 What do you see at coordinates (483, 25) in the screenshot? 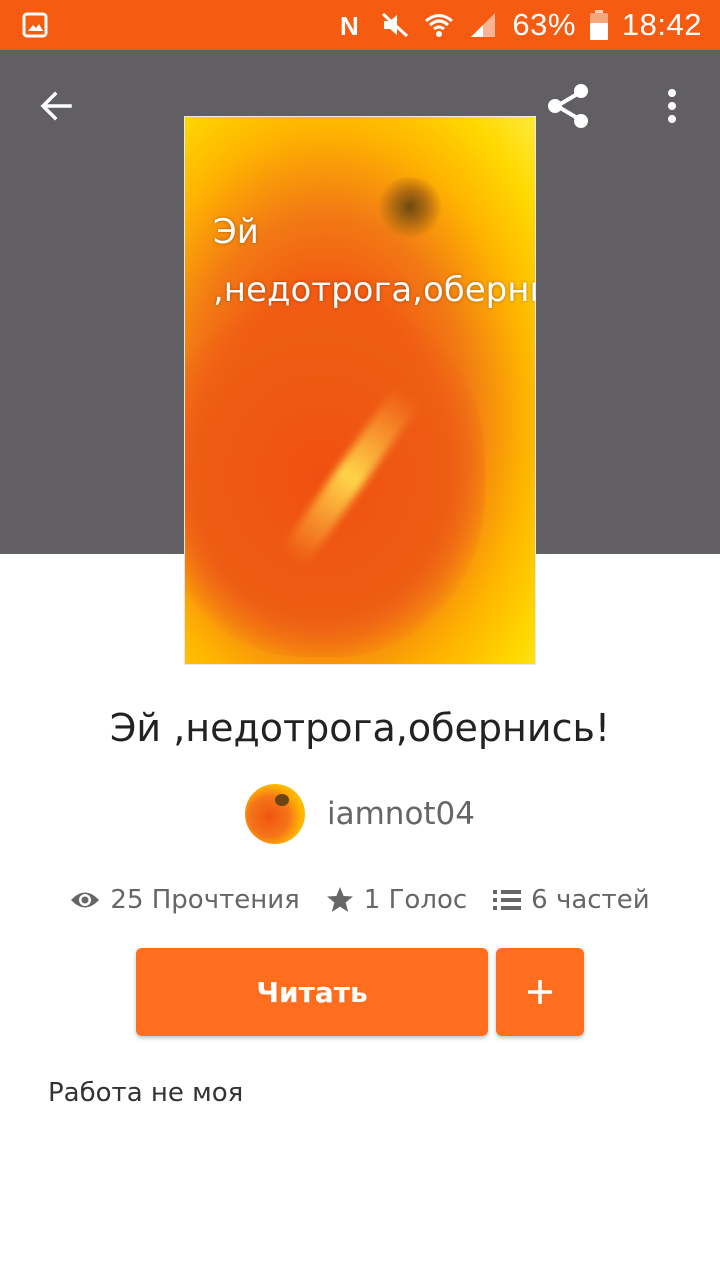
I see `signal-icon` at bounding box center [483, 25].